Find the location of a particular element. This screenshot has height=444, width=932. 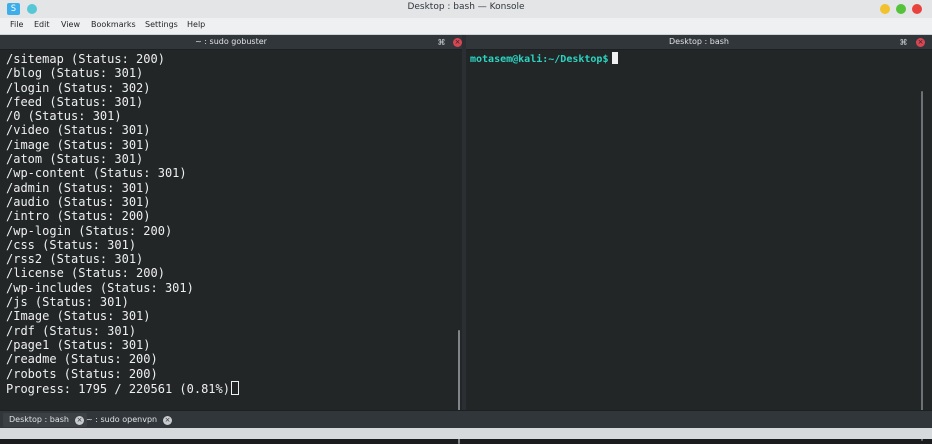

menu-view: View is located at coordinates (70, 24).